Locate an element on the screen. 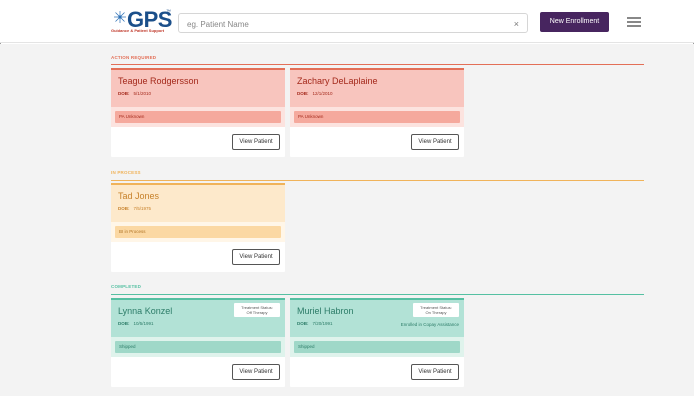 Image resolution: width=694 pixels, height=396 pixels. patient-dob: DOB: 5/1/2010 is located at coordinates (135, 93).